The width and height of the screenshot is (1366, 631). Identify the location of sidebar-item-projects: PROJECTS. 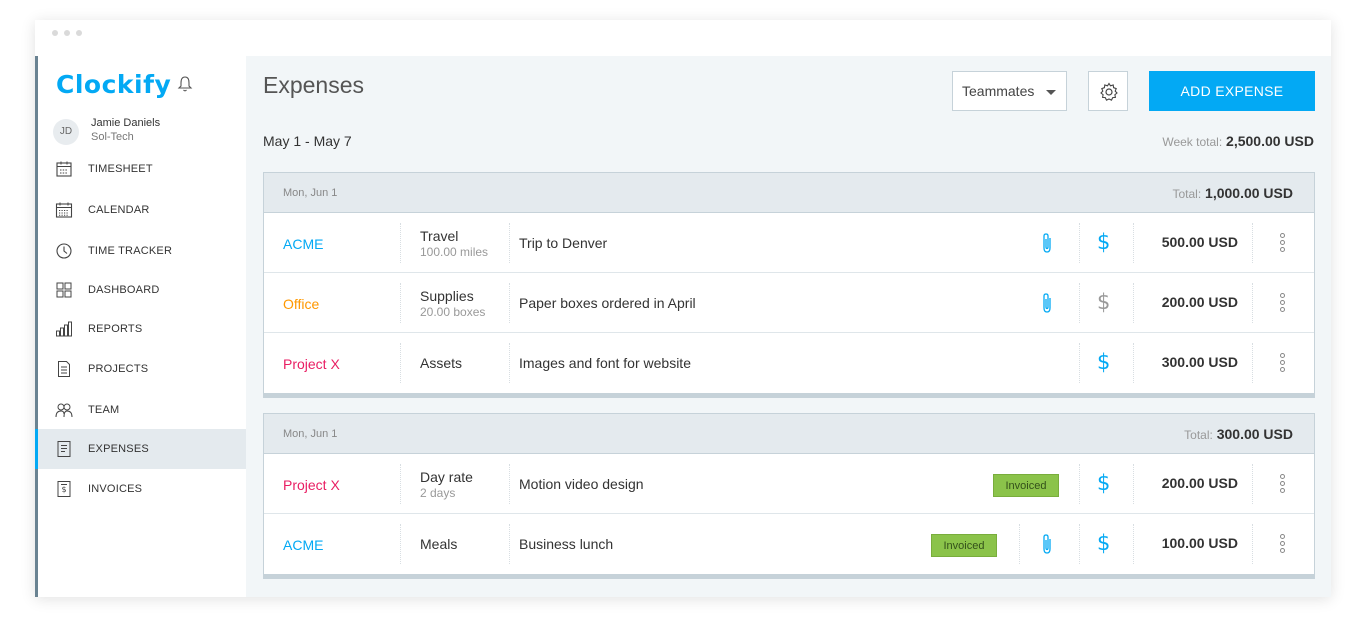
(142, 369).